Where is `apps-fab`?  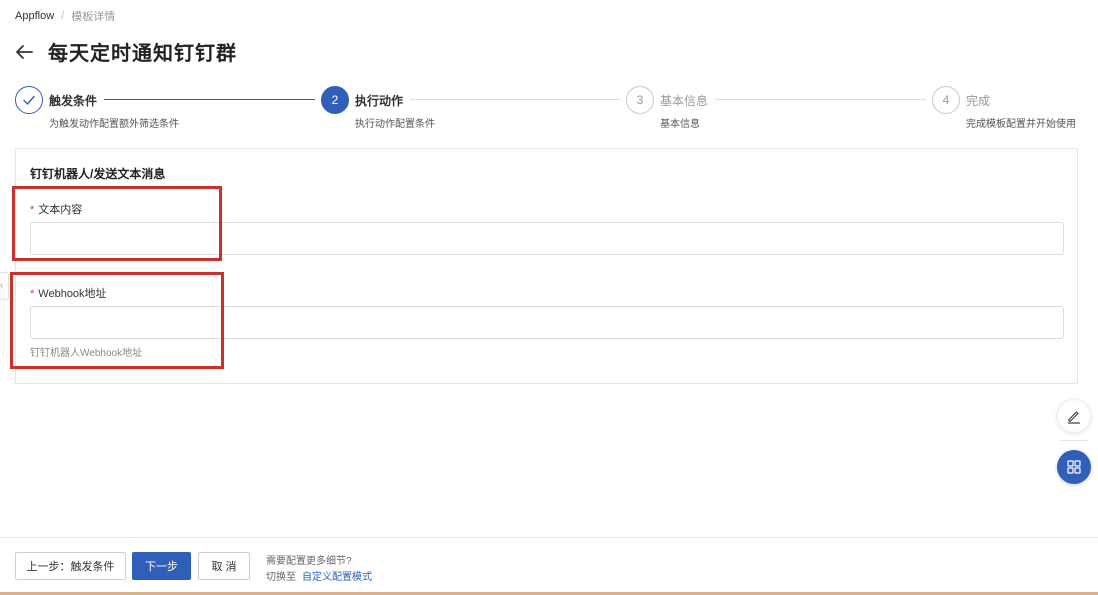 apps-fab is located at coordinates (1074, 467).